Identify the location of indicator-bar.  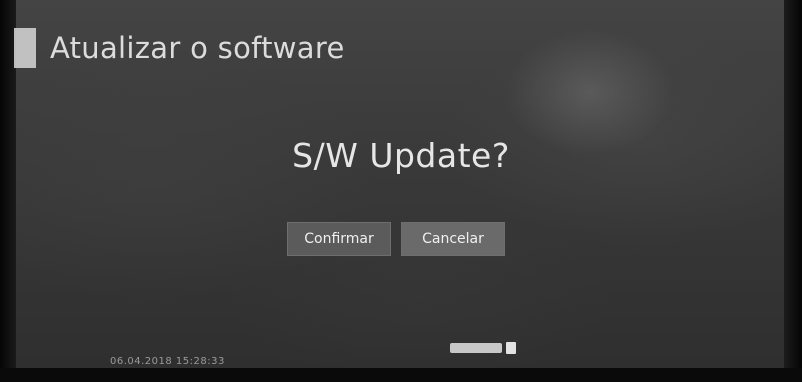
(476, 348).